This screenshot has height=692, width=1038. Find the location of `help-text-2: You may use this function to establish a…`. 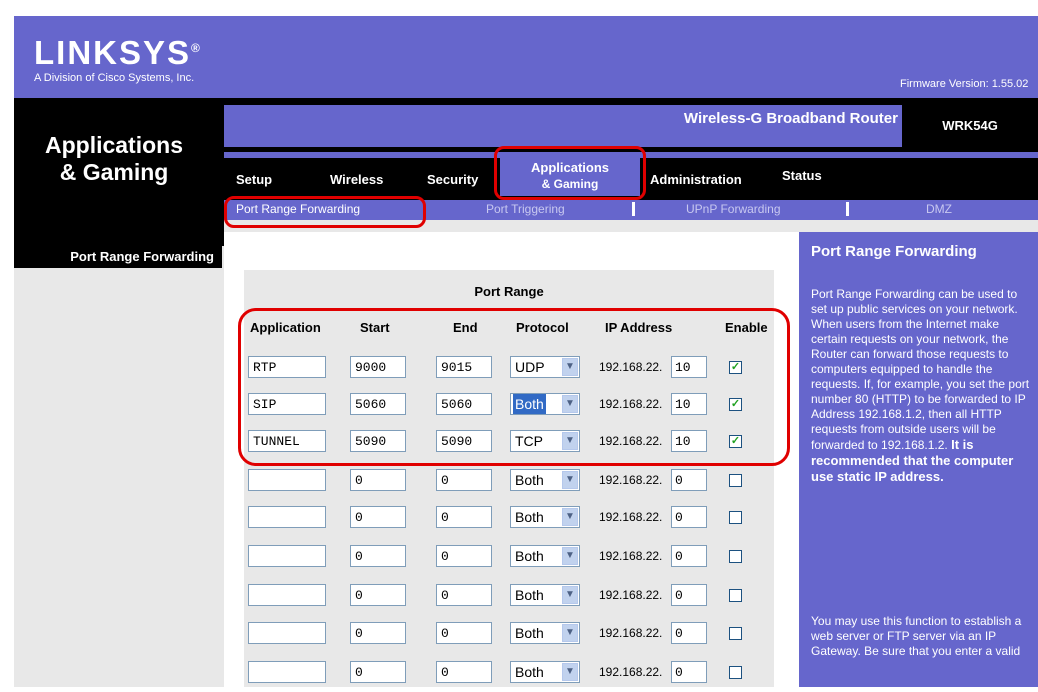

help-text-2: You may use this function to establish a… is located at coordinates (916, 636).